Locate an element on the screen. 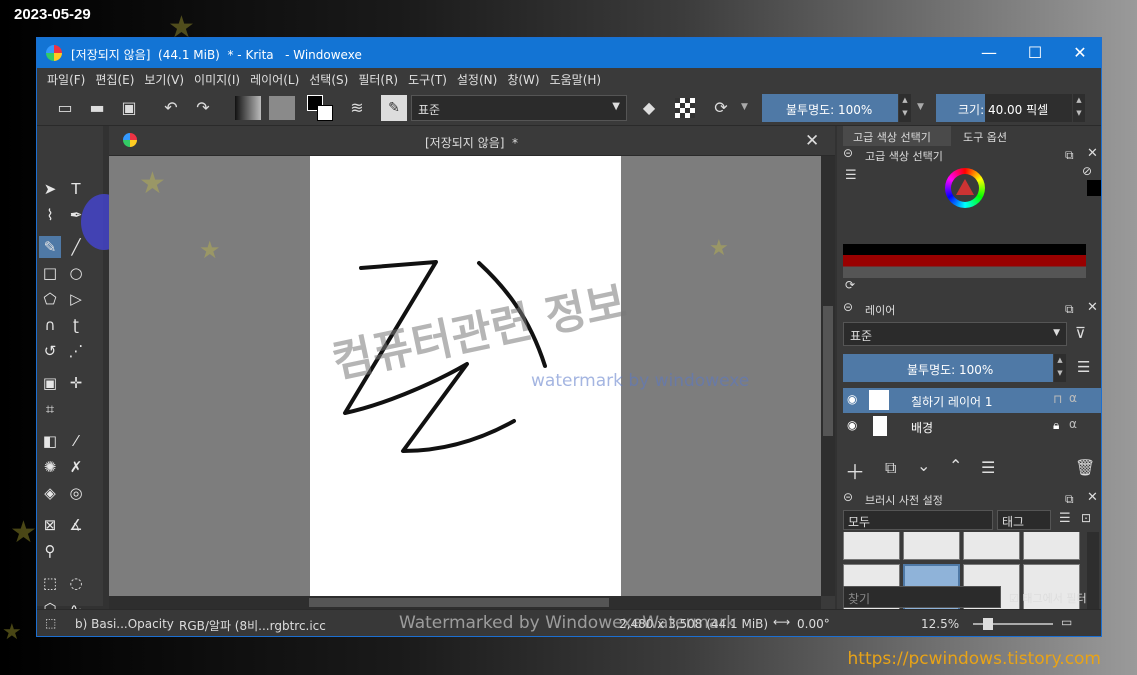 The width and height of the screenshot is (1137, 675). layer-properties-icon: ☰ is located at coordinates (988, 467).